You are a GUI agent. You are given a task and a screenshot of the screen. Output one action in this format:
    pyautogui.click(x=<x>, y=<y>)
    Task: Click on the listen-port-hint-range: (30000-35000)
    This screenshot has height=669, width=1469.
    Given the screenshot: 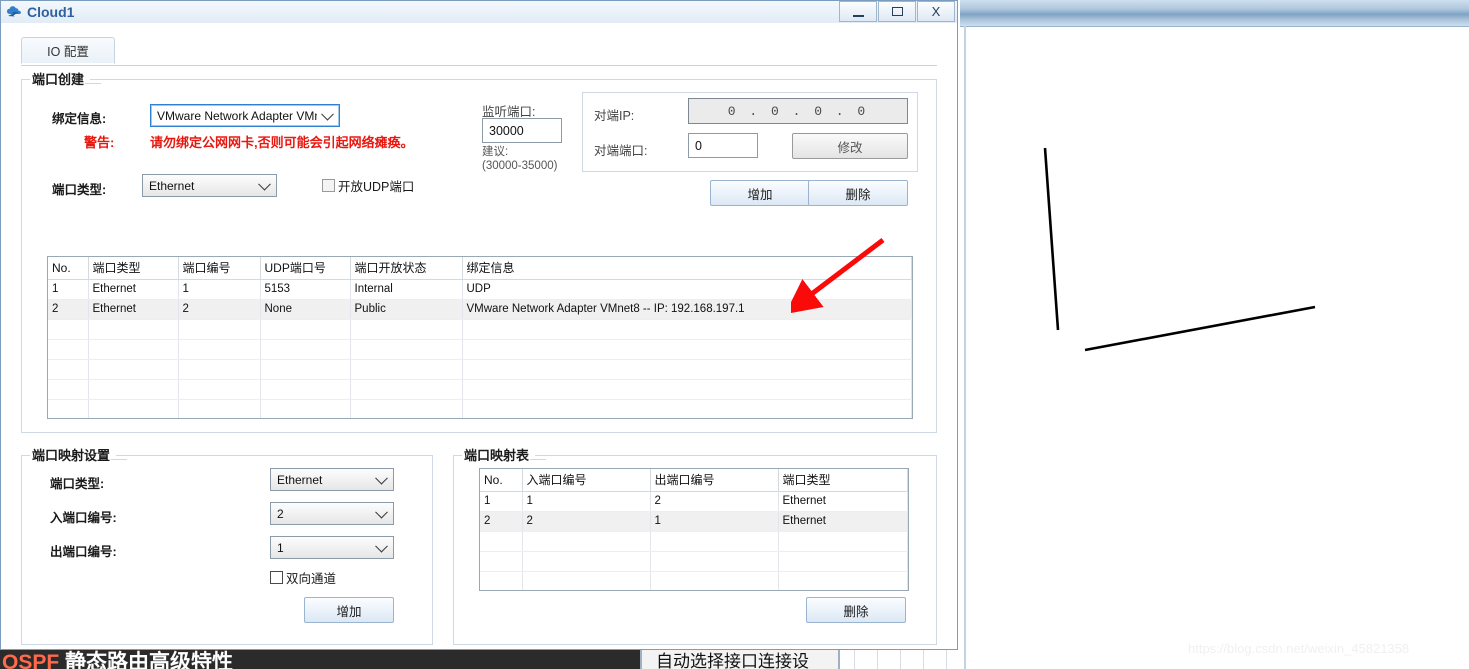 What is the action you would take?
    pyautogui.click(x=520, y=166)
    